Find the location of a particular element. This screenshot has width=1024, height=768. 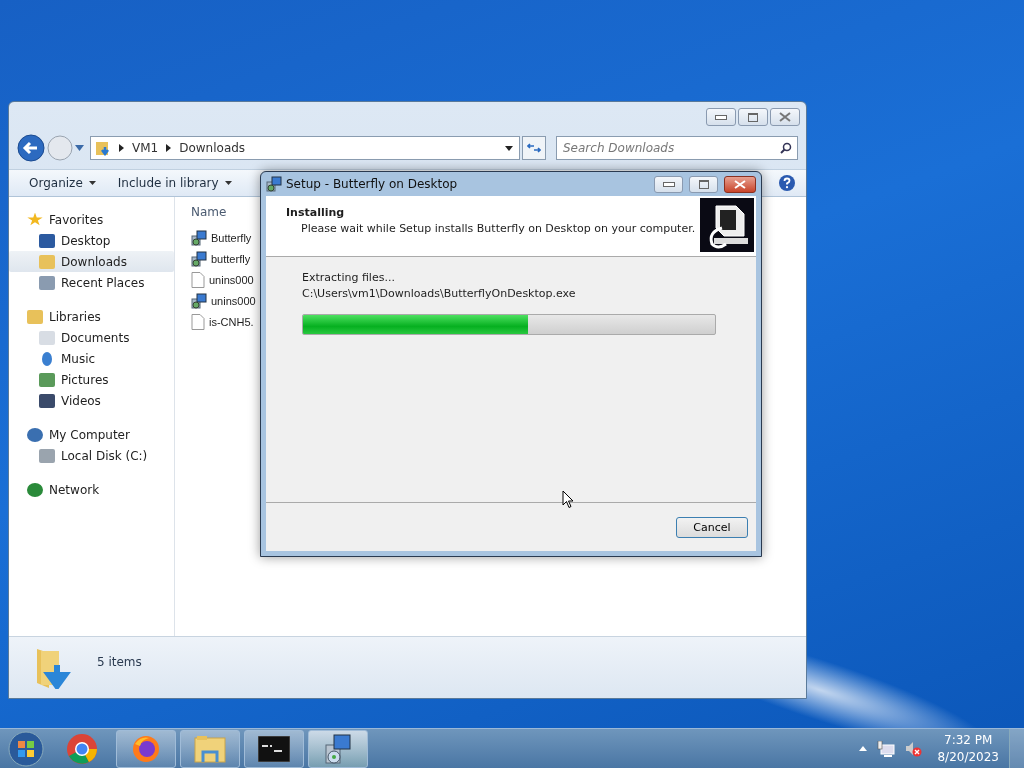

toolbar-menu-button: Organize is located at coordinates (62, 183).